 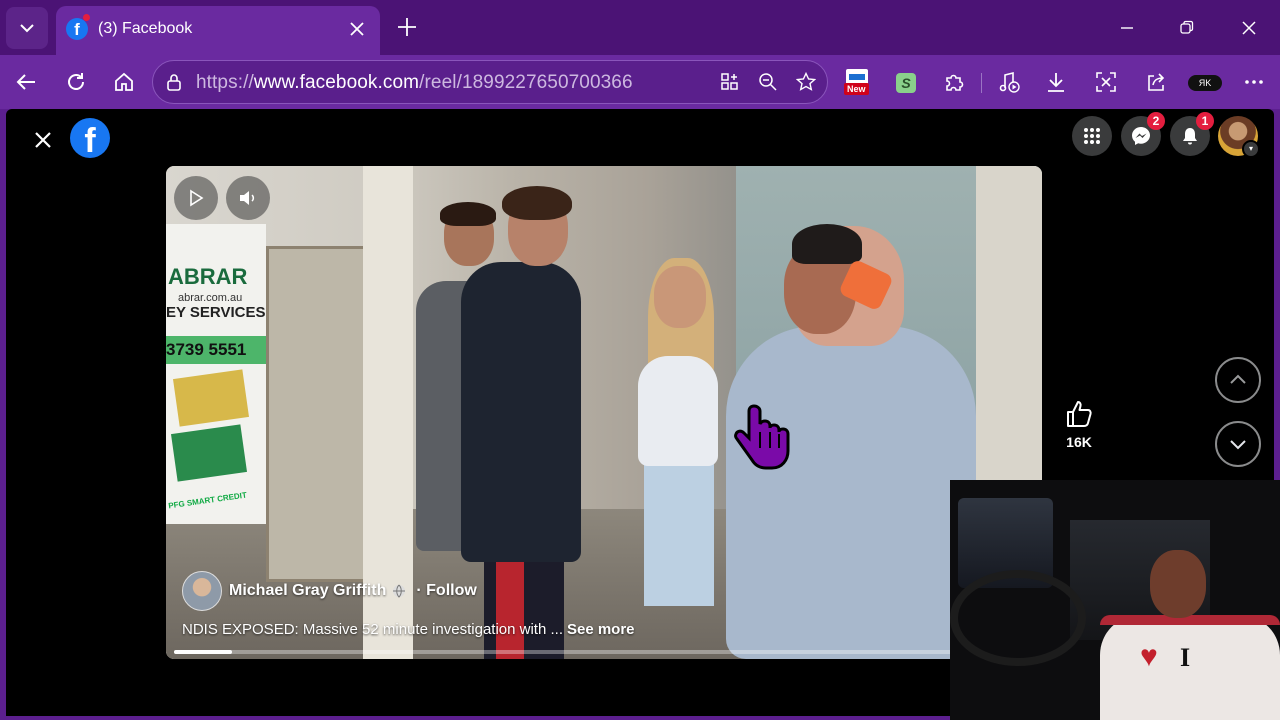 I want to click on video-progress-fill, so click(x=203, y=652).